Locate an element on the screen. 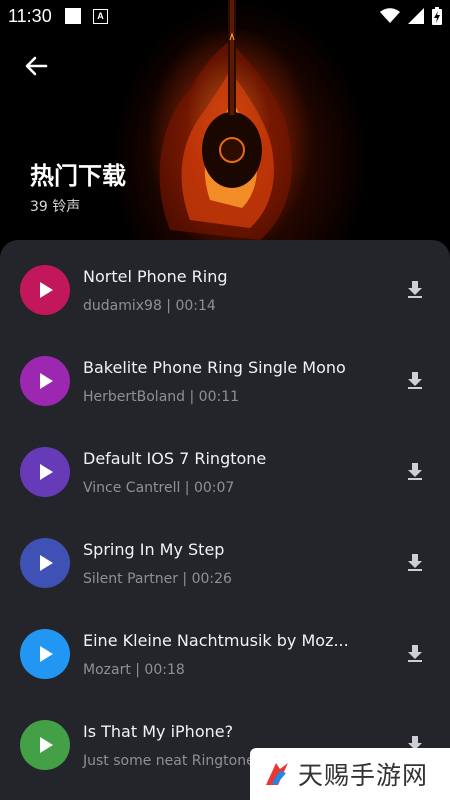  back-button is located at coordinates (36, 66).